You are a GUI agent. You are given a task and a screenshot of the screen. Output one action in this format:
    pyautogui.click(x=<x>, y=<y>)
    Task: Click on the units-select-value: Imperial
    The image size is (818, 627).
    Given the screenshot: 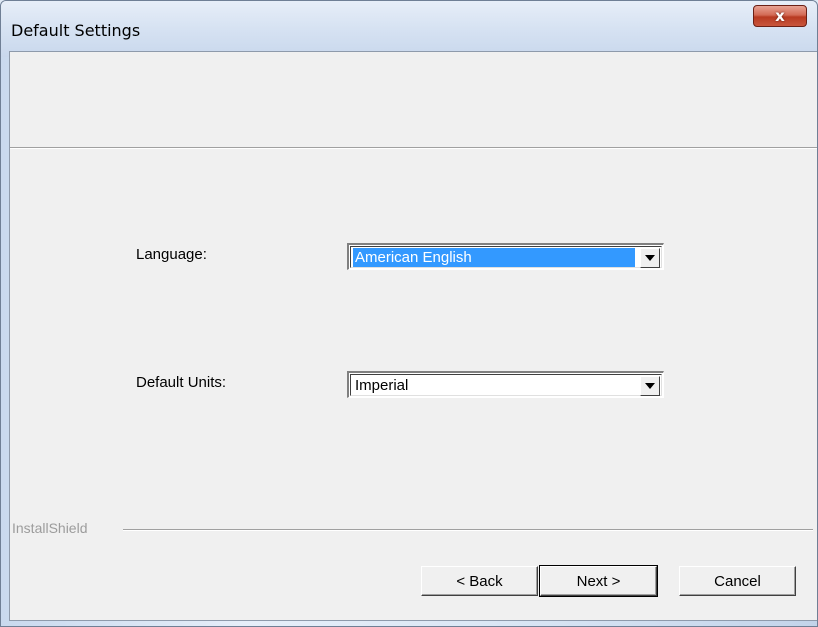 What is the action you would take?
    pyautogui.click(x=382, y=385)
    